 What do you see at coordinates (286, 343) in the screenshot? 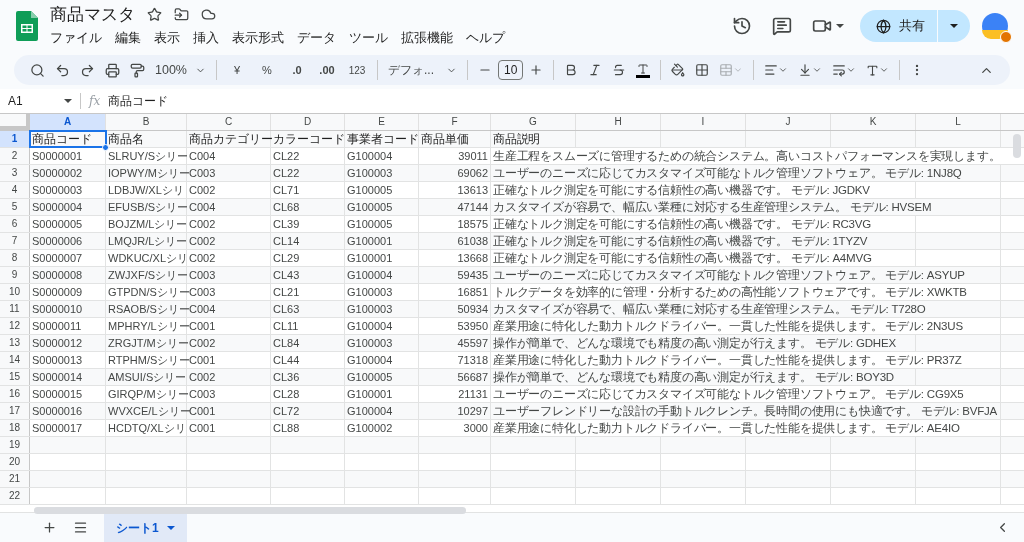
I see `table-cell-text: CL84` at bounding box center [286, 343].